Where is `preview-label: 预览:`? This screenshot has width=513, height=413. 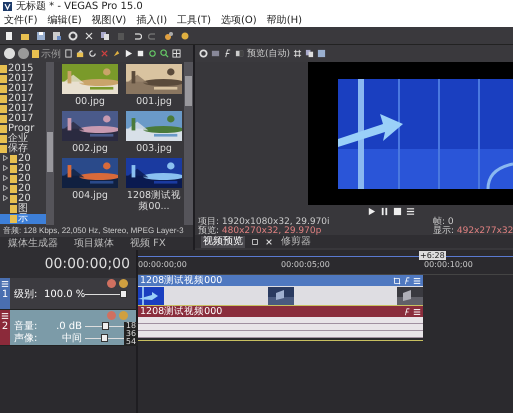 preview-label: 预览: is located at coordinates (209, 231).